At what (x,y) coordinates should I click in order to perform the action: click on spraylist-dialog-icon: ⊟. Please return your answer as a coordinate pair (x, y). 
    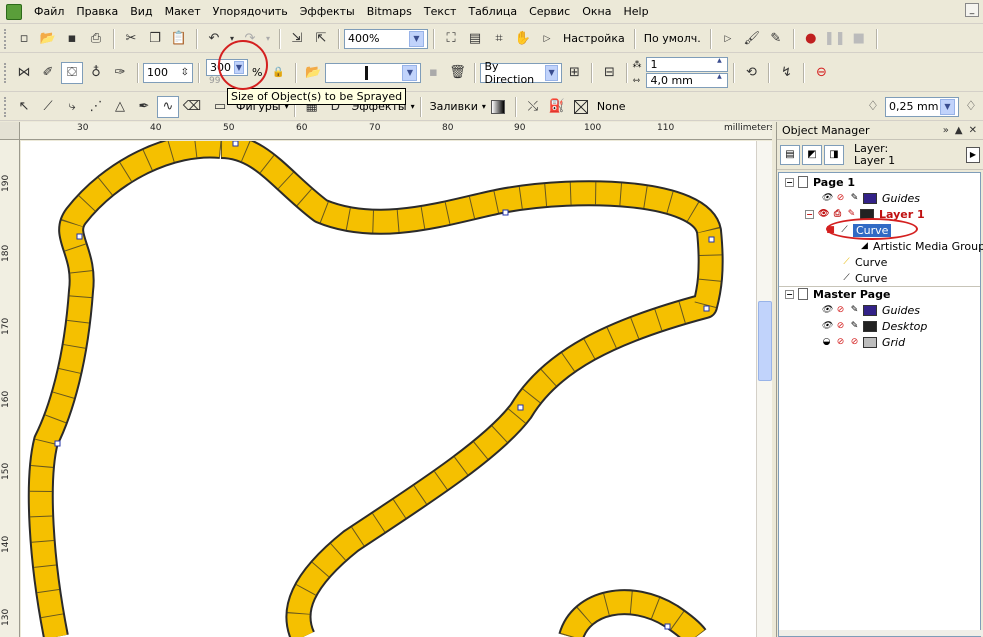
    Looking at the image, I should click on (609, 73).